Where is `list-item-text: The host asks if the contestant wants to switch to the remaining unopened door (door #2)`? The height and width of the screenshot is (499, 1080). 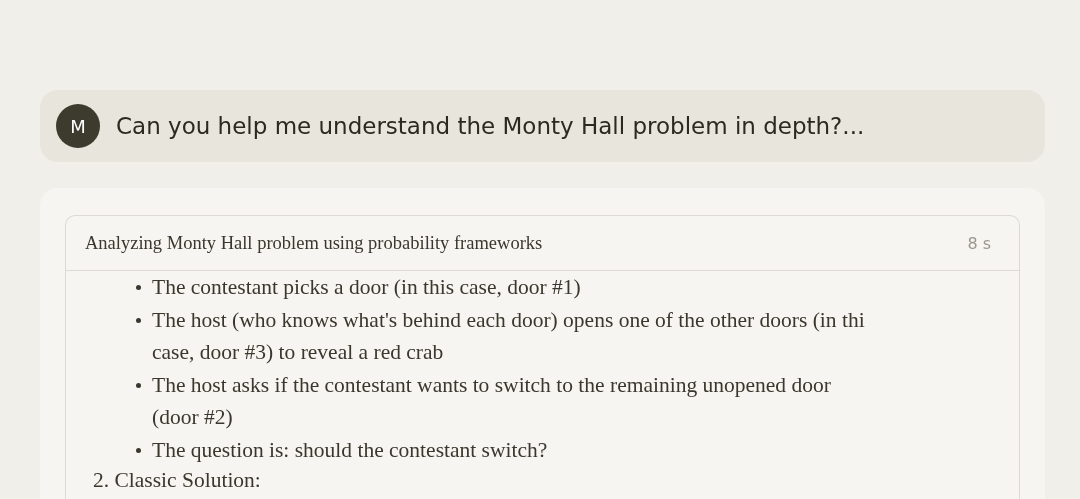 list-item-text: The host asks if the contestant wants to switch to the remaining unopened door (door #2) is located at coordinates (491, 401).